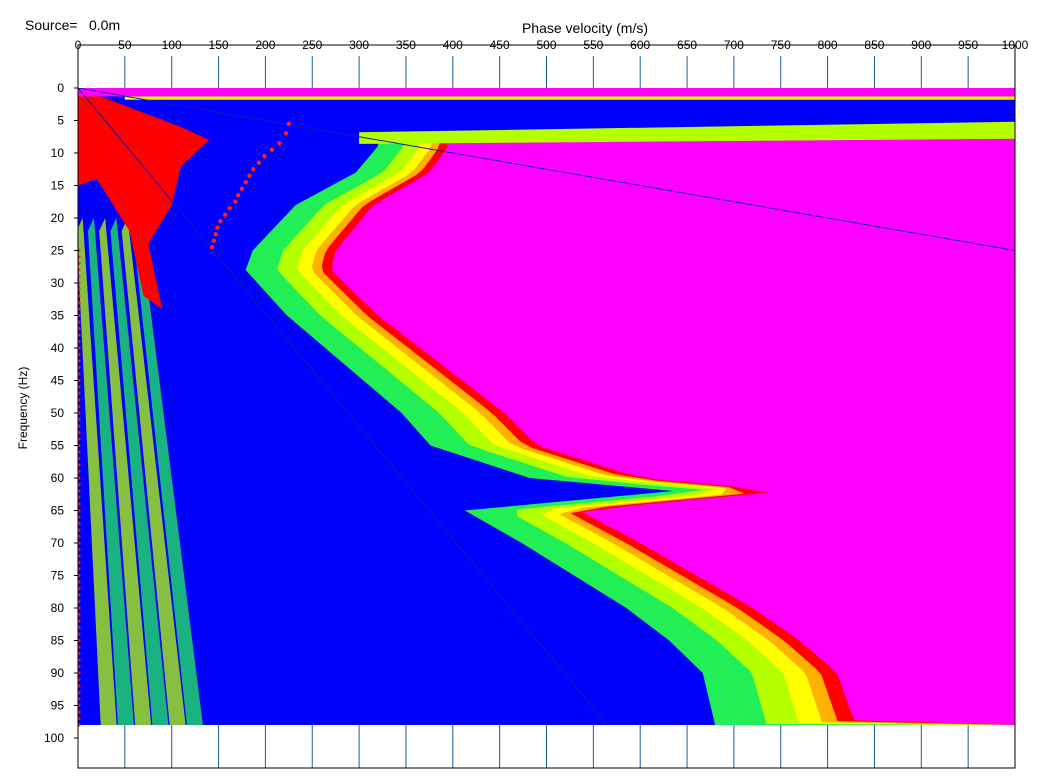  I want to click on y-tick-label: 25, so click(58, 251).